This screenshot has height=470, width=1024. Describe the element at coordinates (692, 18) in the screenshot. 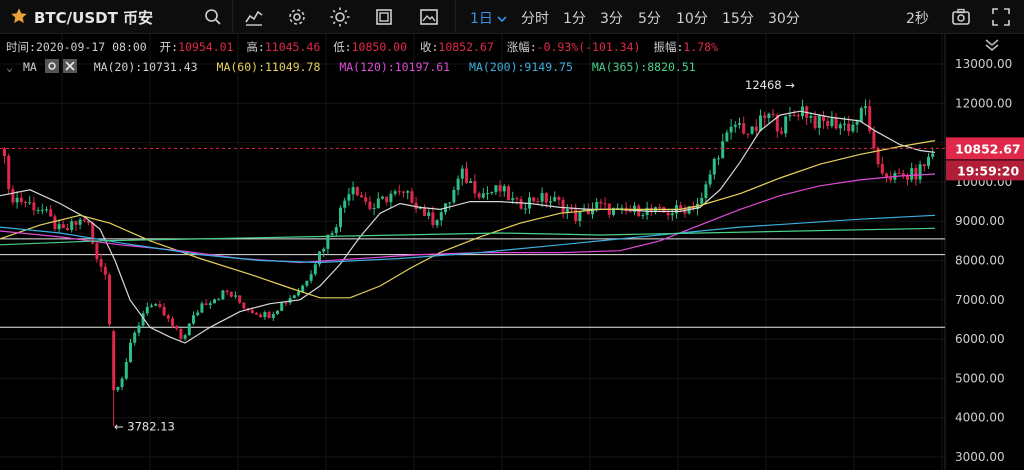

I see `interval-10m: 10分` at that location.